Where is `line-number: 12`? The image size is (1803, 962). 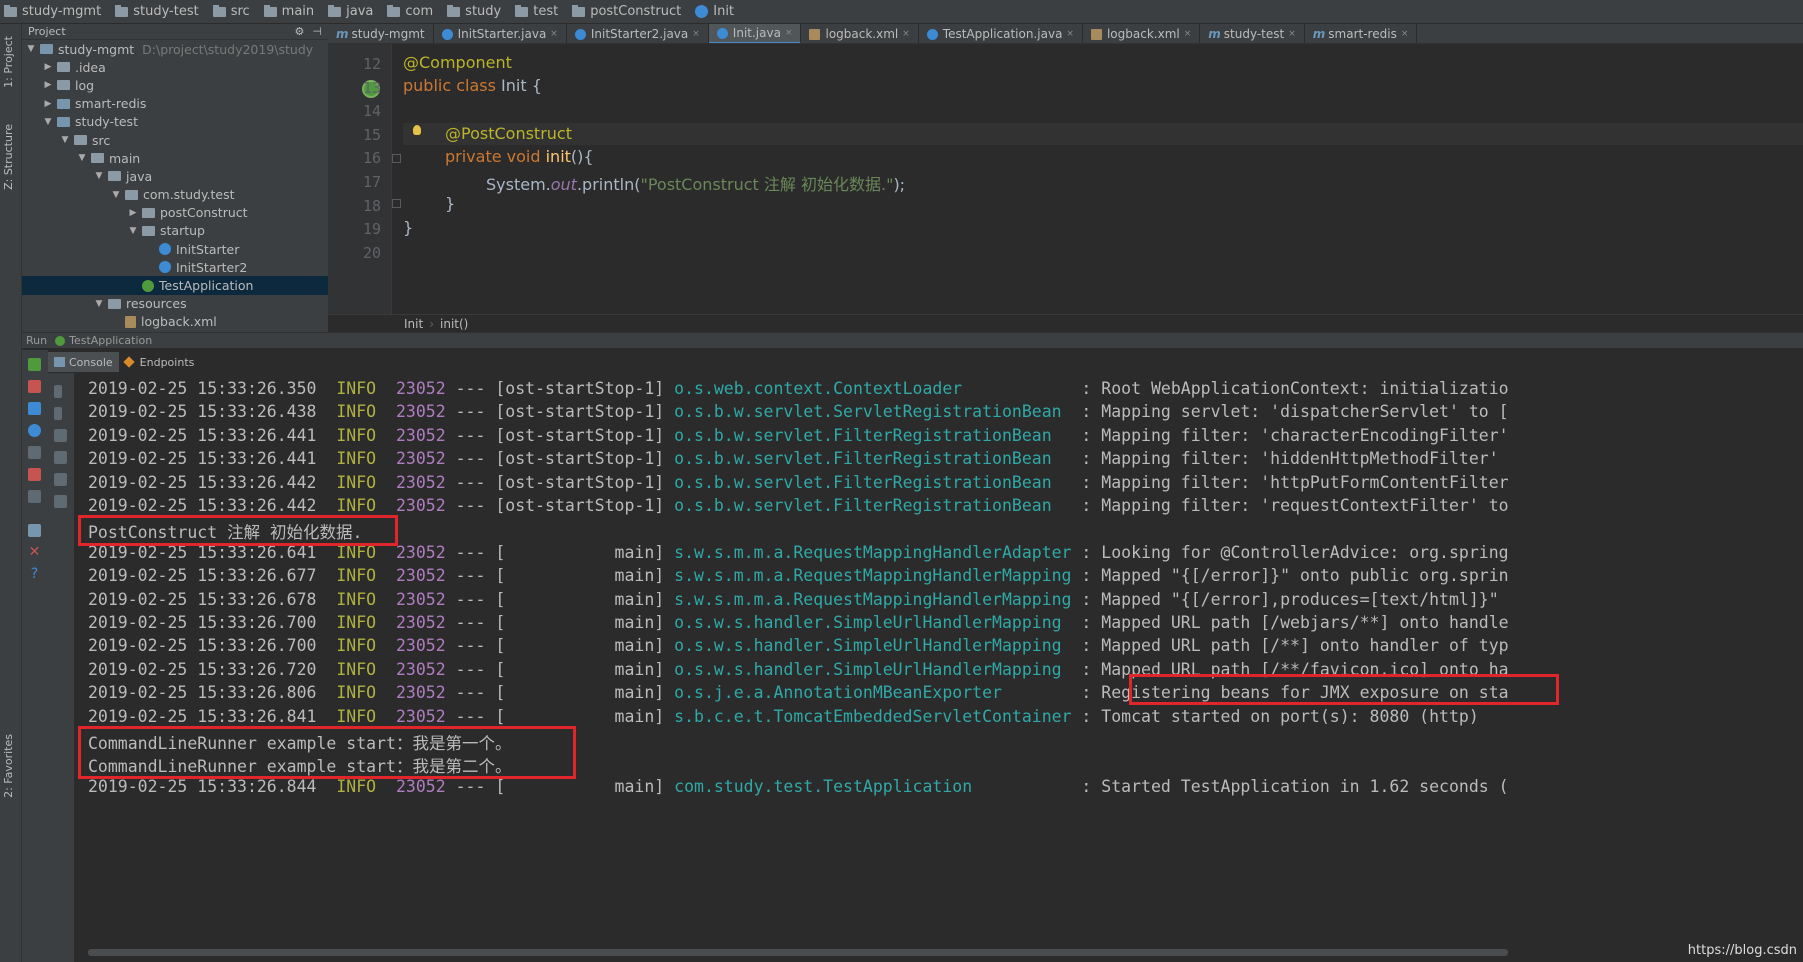 line-number: 12 is located at coordinates (371, 64).